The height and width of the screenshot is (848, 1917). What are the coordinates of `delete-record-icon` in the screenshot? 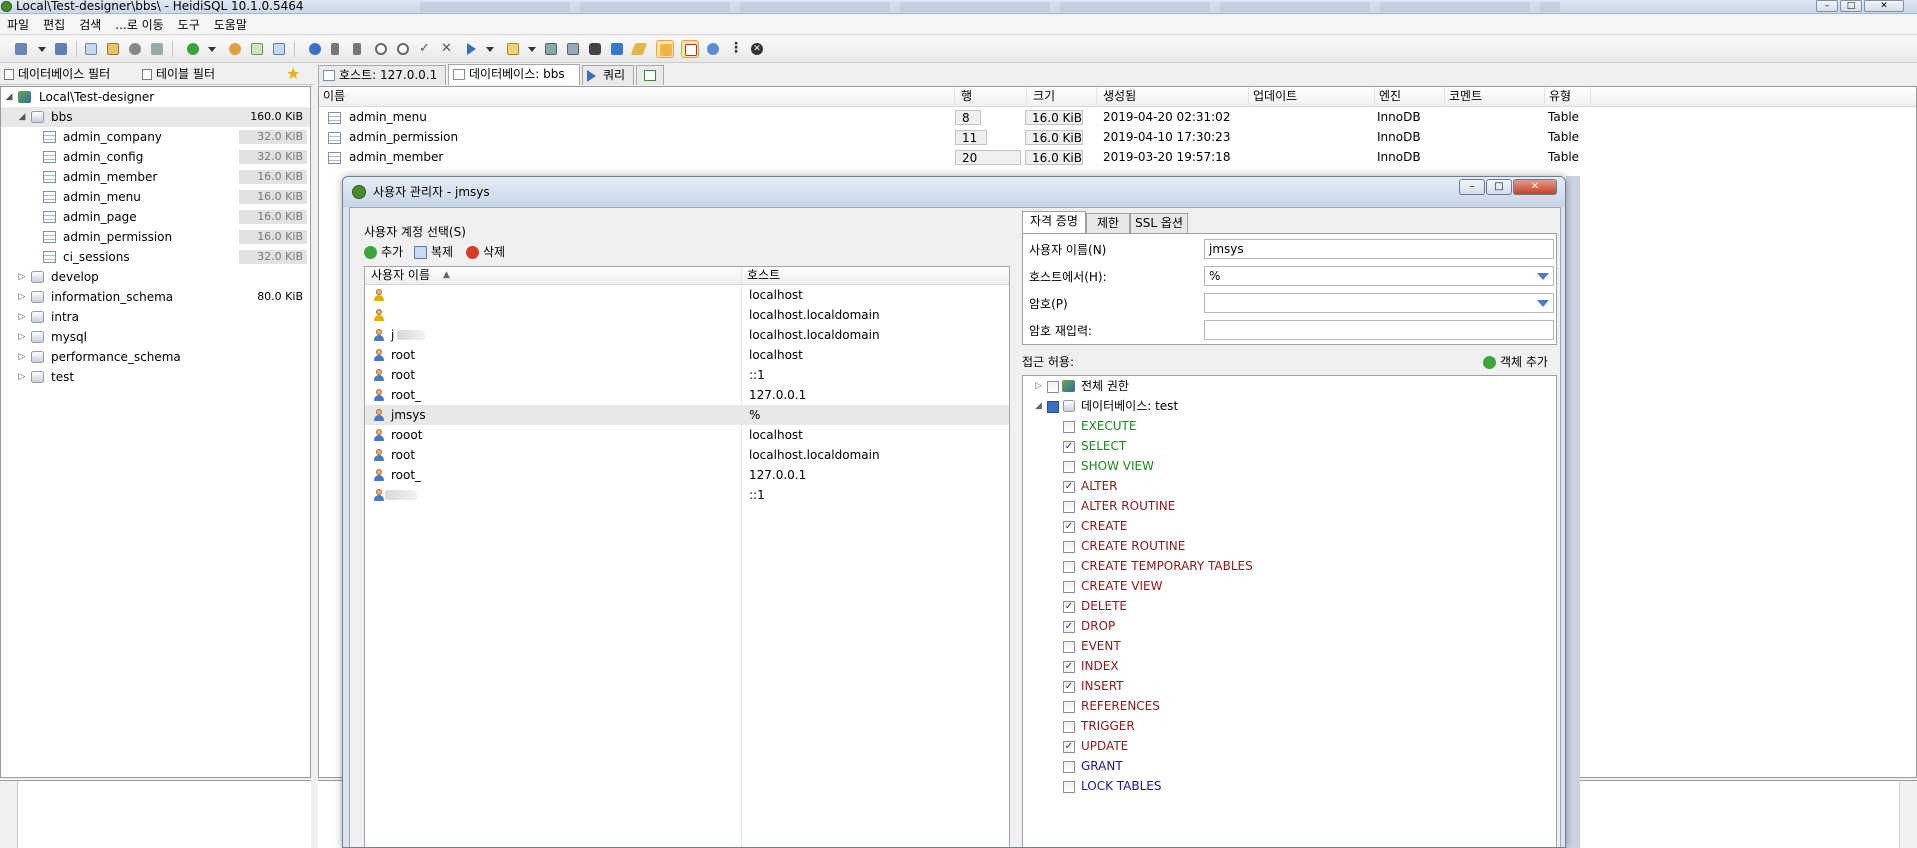 It's located at (403, 49).